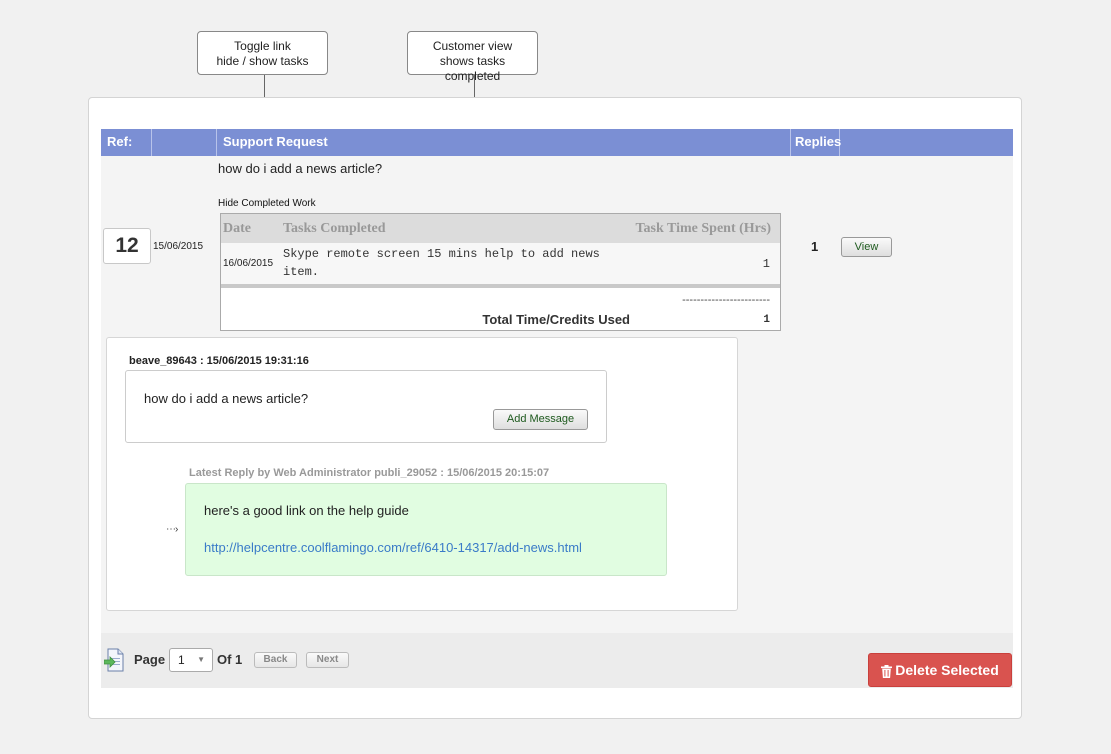 Image resolution: width=1111 pixels, height=754 pixels. I want to click on callout-customer-view: Customer view shows tasks completed, so click(472, 57).